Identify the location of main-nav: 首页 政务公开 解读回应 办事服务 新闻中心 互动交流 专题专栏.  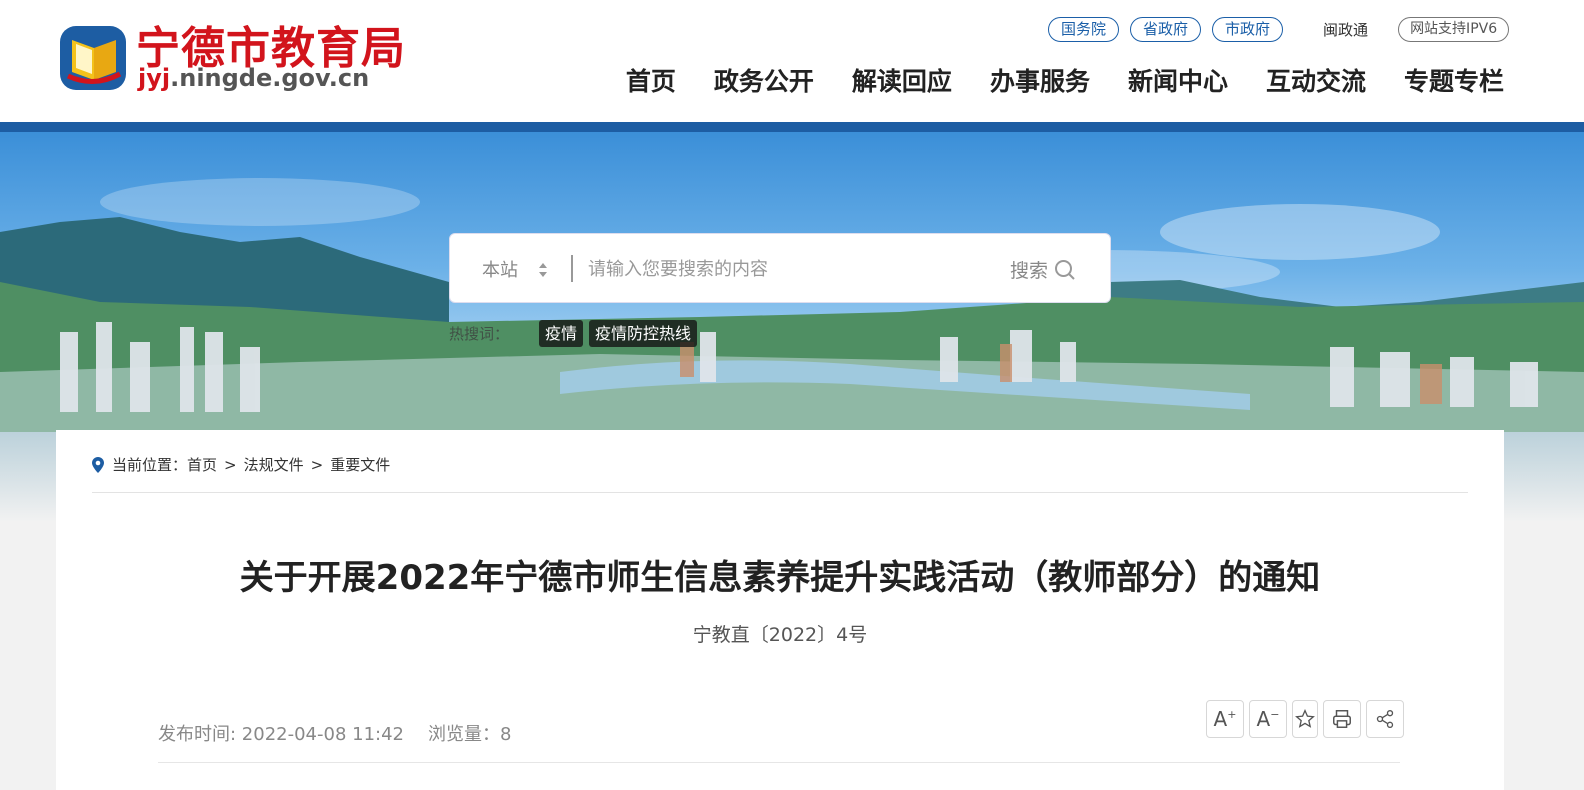
(1065, 80).